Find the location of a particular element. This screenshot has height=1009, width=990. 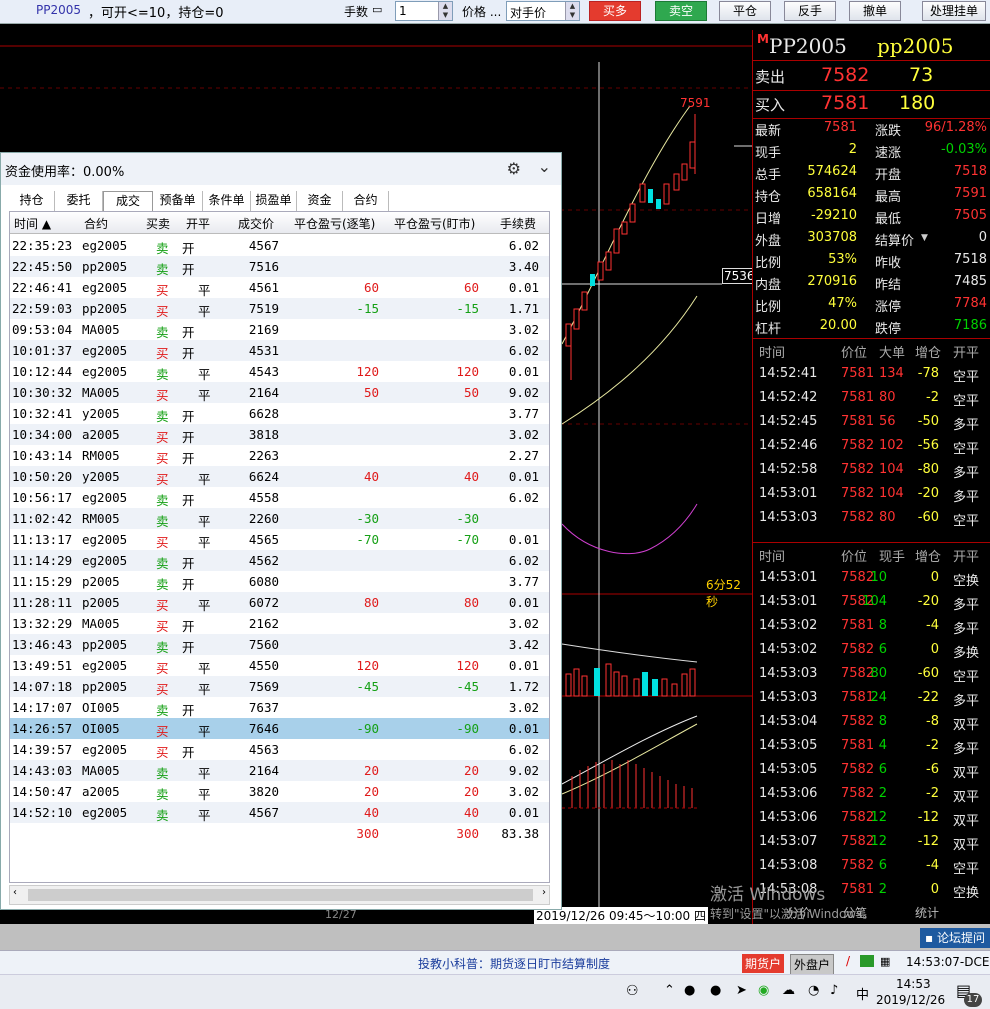

table-row: 10:43:14 RM005 买开 2263 2.27 is located at coordinates (279, 455).